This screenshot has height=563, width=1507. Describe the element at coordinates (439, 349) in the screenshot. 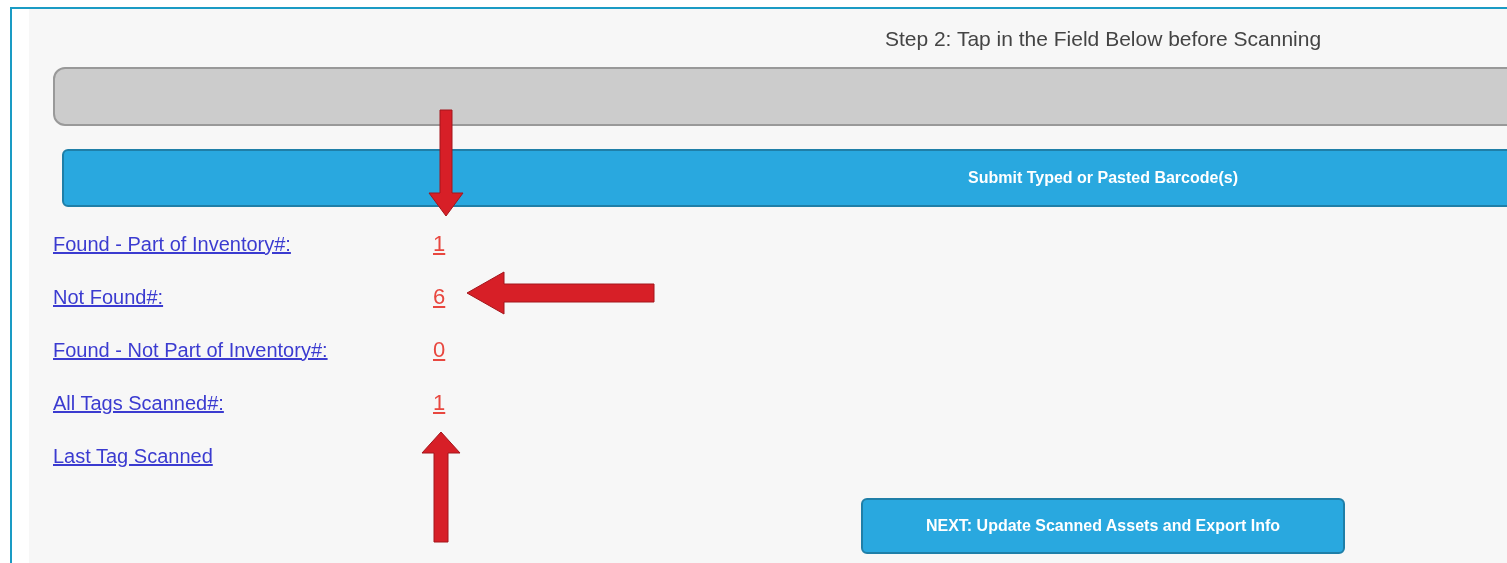

I see `stat-count-link: 0` at that location.